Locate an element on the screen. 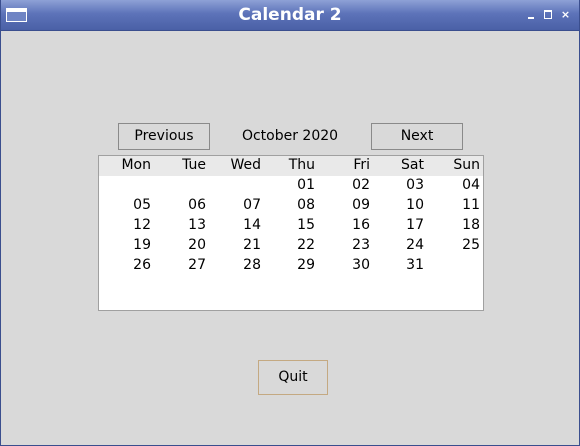 The height and width of the screenshot is (446, 580). day-cell: 28 is located at coordinates (236, 265).